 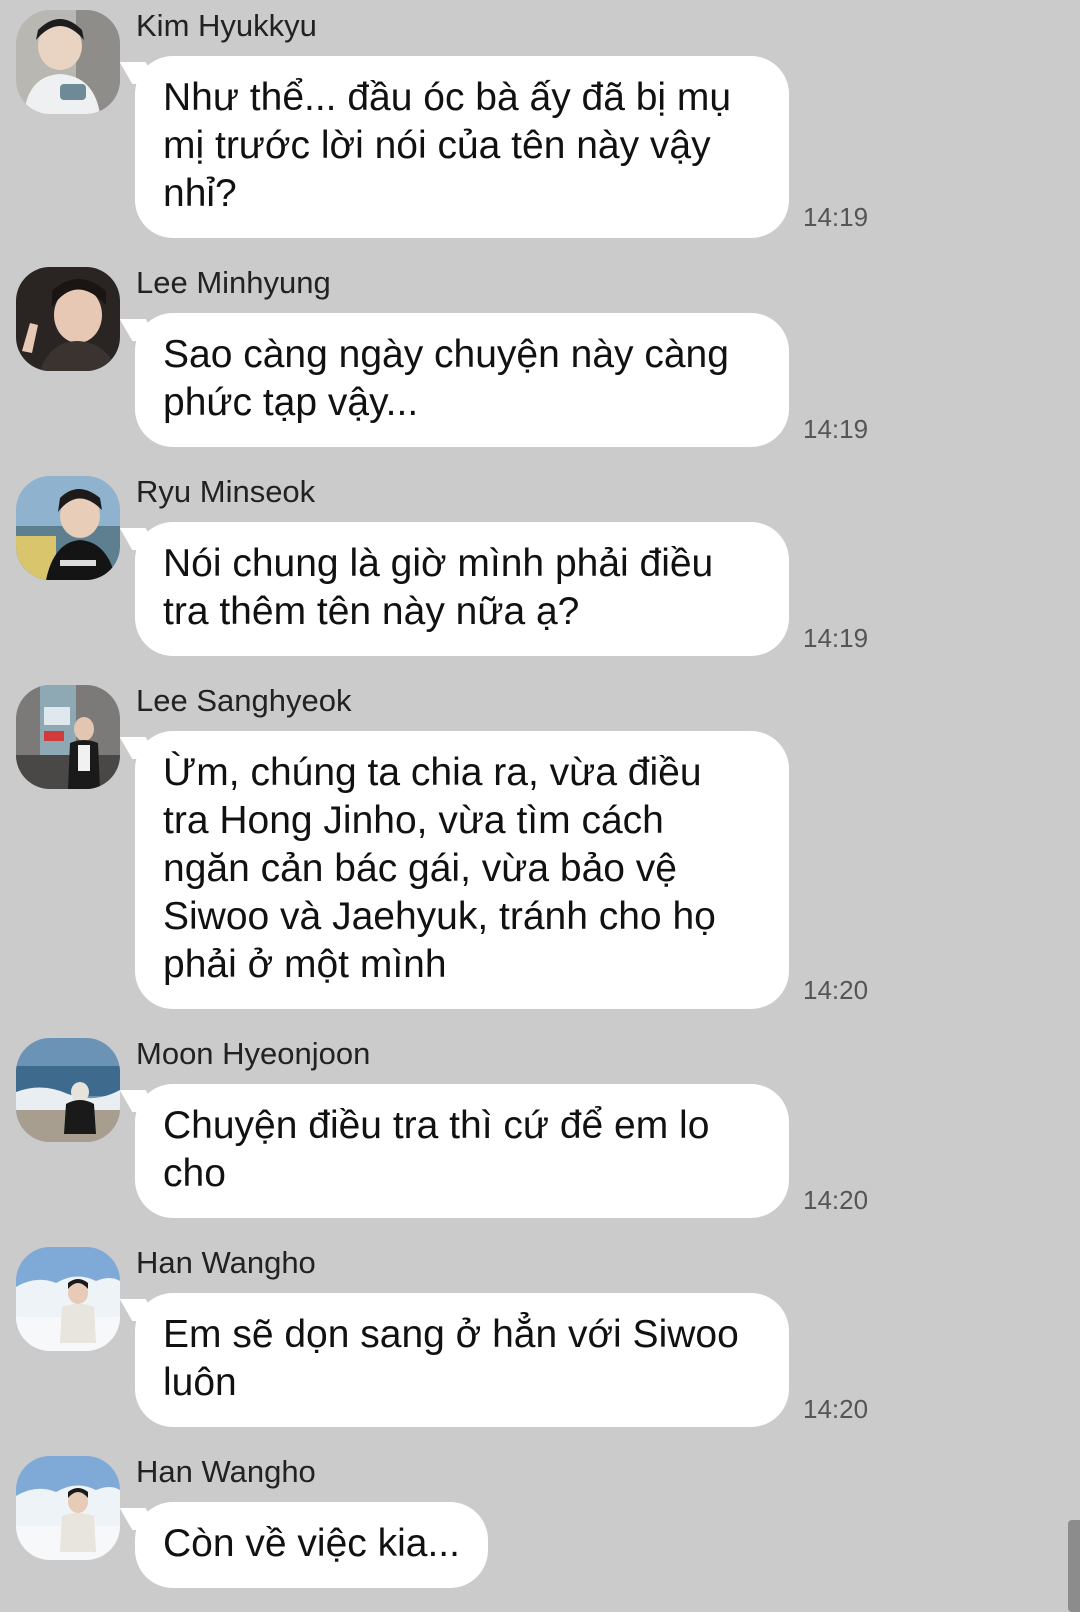 What do you see at coordinates (244, 700) in the screenshot?
I see `sender-name: Lee Sanghyeok` at bounding box center [244, 700].